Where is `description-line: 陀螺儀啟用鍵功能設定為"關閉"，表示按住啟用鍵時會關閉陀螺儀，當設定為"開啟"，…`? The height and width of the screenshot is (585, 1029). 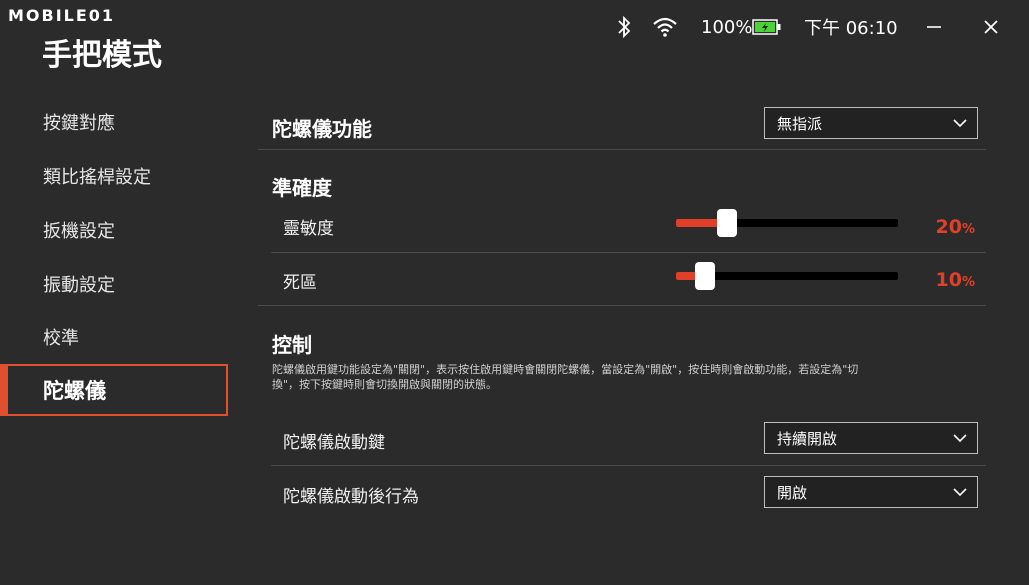
description-line: 陀螺儀啟用鍵功能設定為"關閉"，表示按住啟用鍵時會關閉陀螺儀，當設定為"開啟"，… is located at coordinates (565, 369).